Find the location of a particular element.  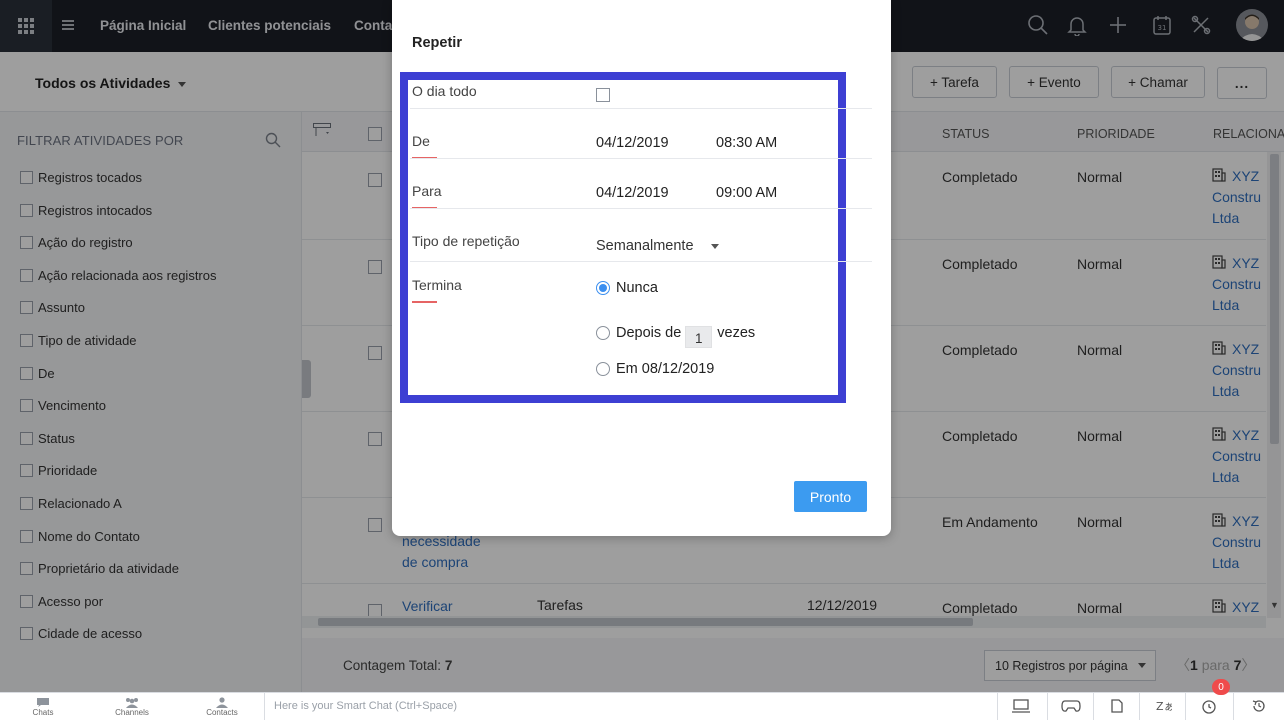

channels-icon is located at coordinates (132, 703).